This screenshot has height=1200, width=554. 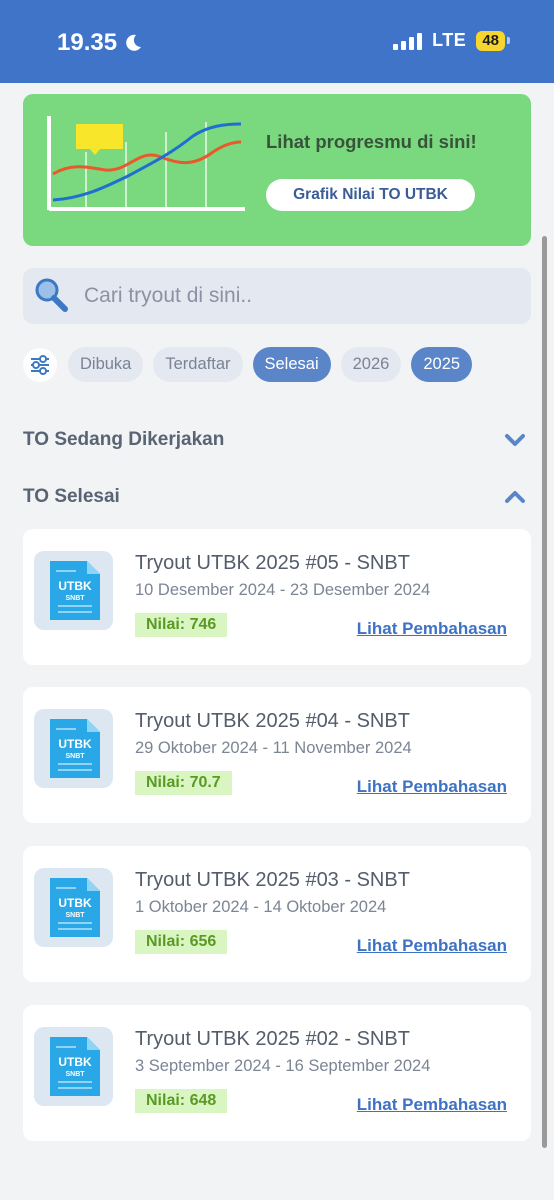 I want to click on tryout-title: Tryout UTBK 2025 #05 - SNBT, so click(x=272, y=563).